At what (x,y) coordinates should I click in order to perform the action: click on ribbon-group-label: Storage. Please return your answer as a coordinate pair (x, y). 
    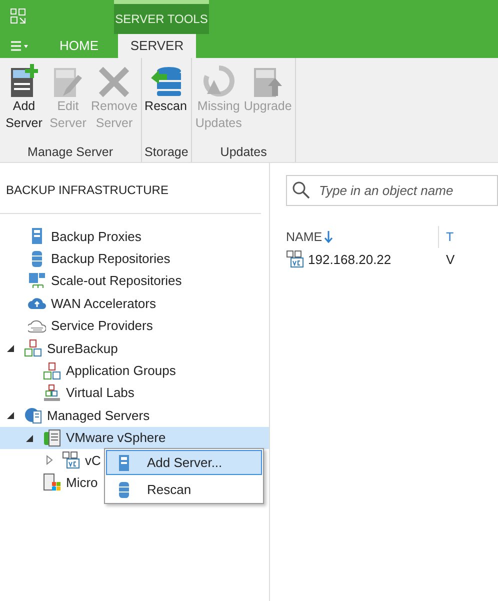
    Looking at the image, I should click on (166, 153).